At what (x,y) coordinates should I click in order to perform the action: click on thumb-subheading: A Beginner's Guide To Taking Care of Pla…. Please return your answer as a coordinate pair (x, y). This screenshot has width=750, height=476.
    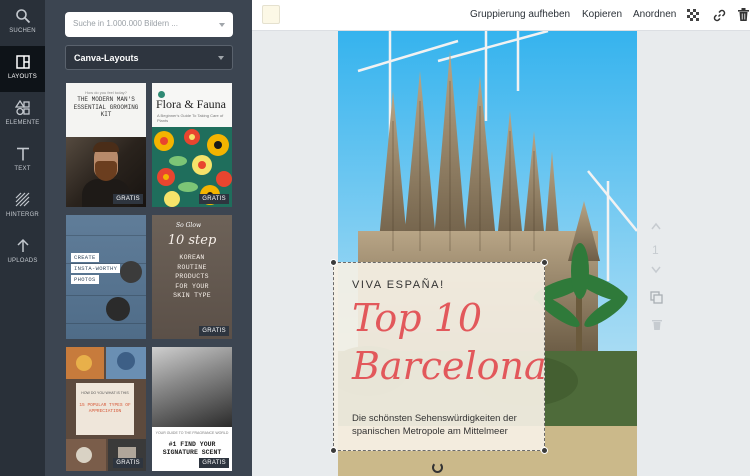
    Looking at the image, I should click on (190, 118).